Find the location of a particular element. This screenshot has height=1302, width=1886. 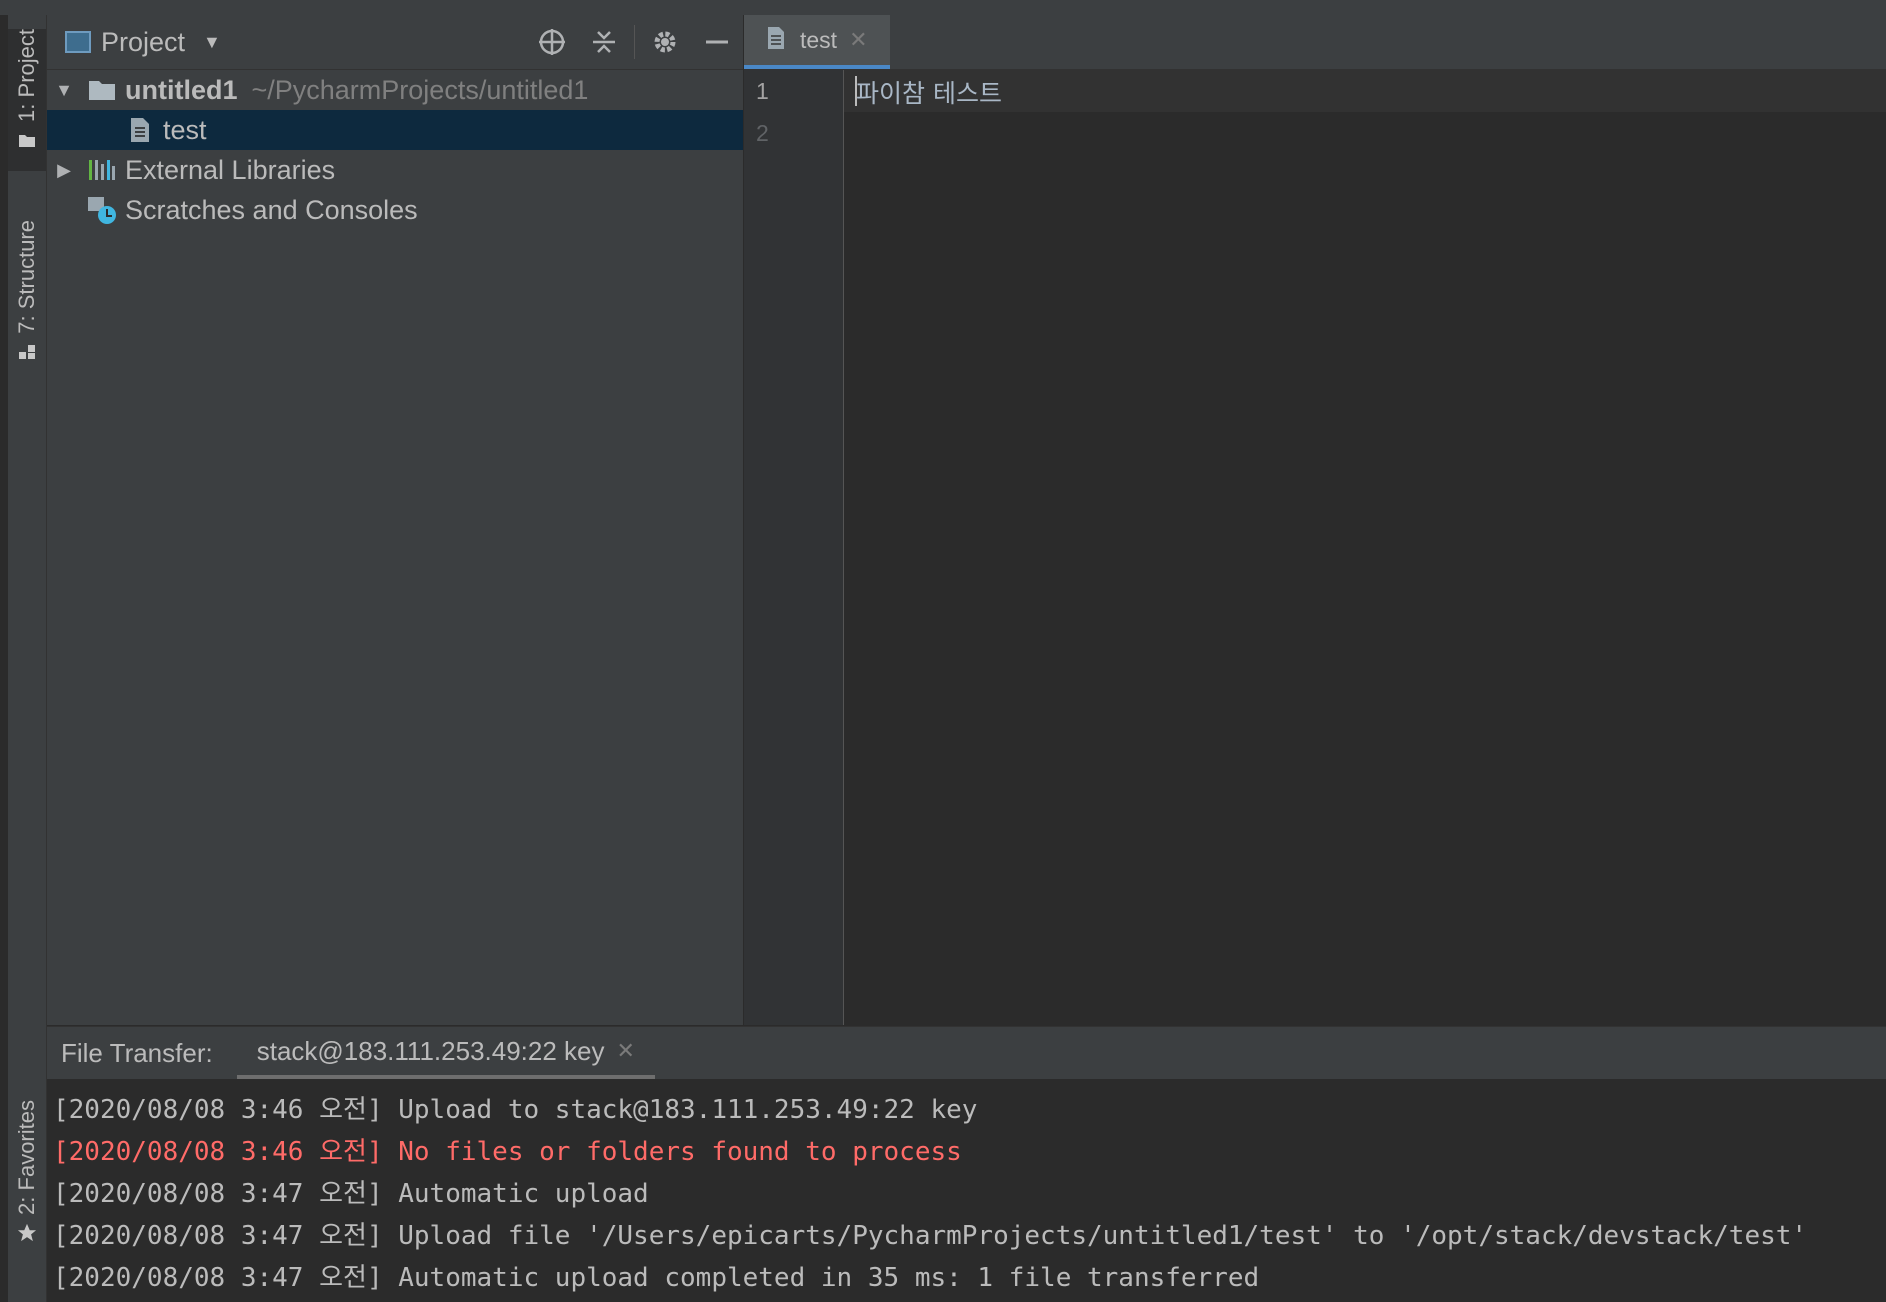

project-view-label: Project is located at coordinates (143, 41).